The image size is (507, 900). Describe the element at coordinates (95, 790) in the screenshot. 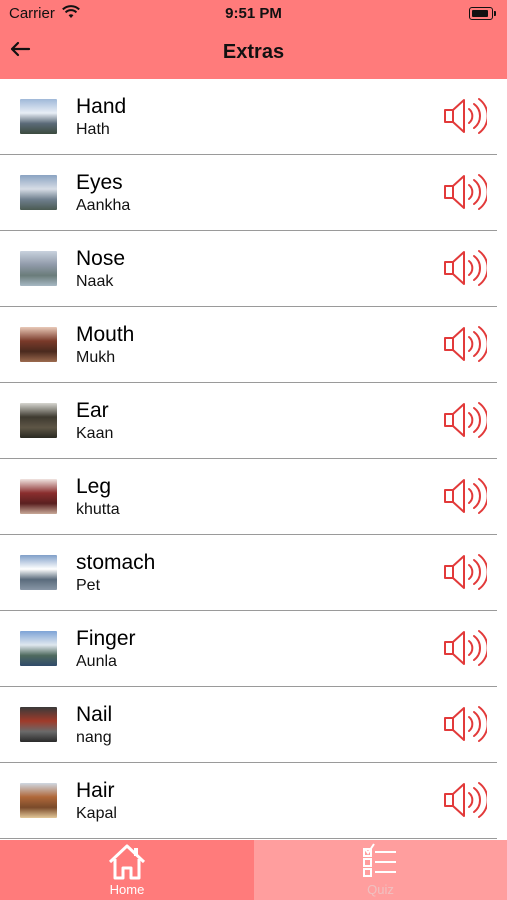

I see `word-label: Hair` at that location.